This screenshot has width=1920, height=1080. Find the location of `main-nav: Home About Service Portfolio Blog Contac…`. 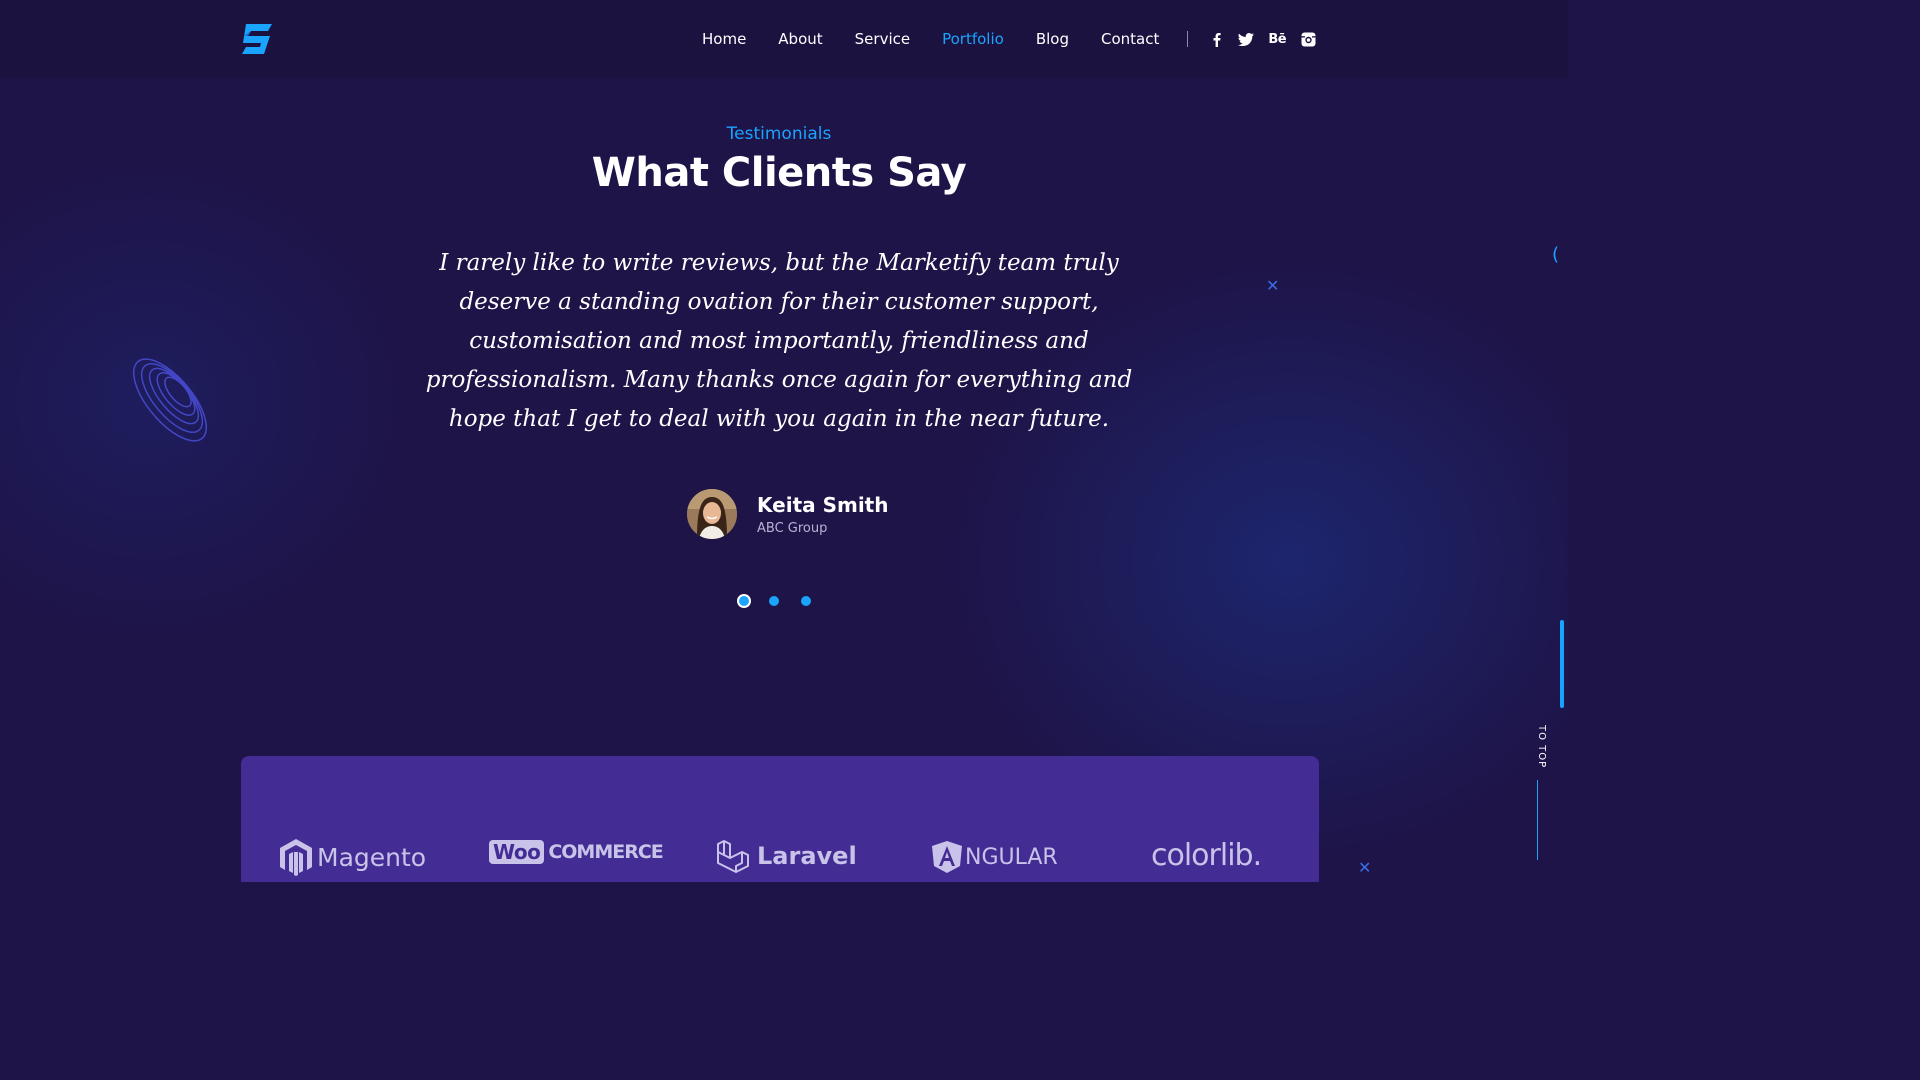

main-nav: Home About Service Portfolio Blog Contac… is located at coordinates (1016, 39).